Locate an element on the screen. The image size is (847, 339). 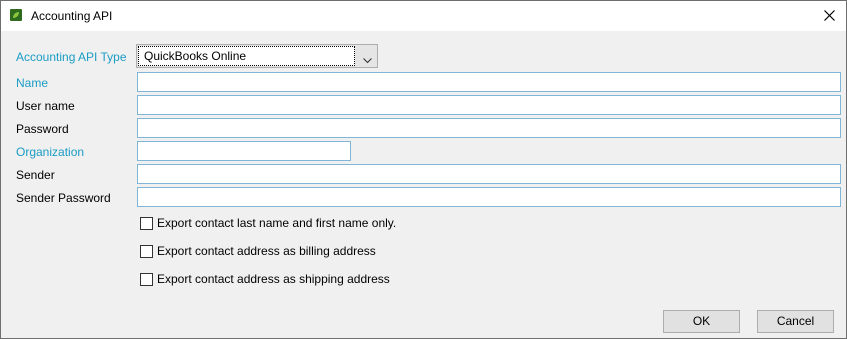
api-type-dropdown: QuickBooks Online is located at coordinates (257, 56).